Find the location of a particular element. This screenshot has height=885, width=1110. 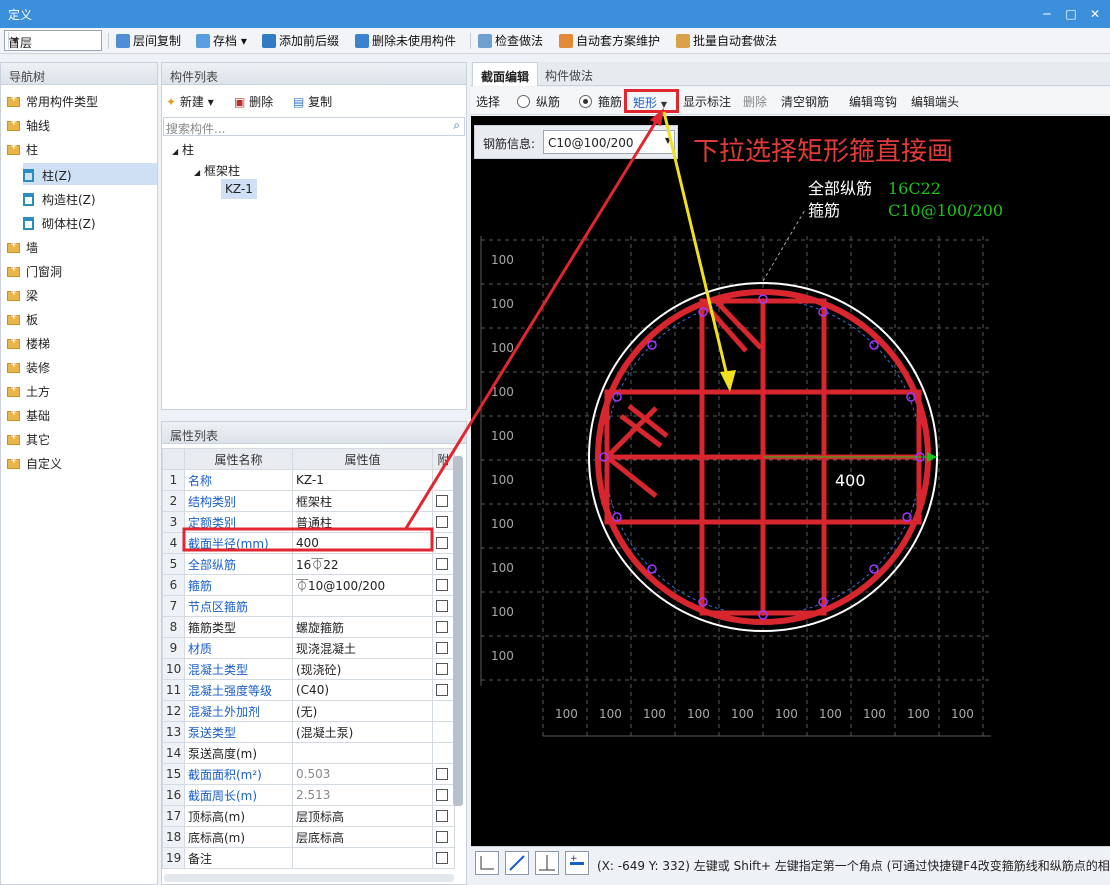

table-row: 18 底标高(m) 层底标高 is located at coordinates (308, 837).